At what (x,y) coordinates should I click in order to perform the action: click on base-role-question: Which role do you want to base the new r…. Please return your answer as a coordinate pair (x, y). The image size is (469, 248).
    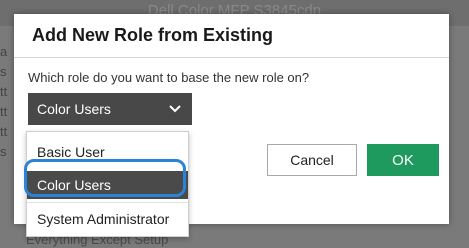
    Looking at the image, I should click on (169, 77).